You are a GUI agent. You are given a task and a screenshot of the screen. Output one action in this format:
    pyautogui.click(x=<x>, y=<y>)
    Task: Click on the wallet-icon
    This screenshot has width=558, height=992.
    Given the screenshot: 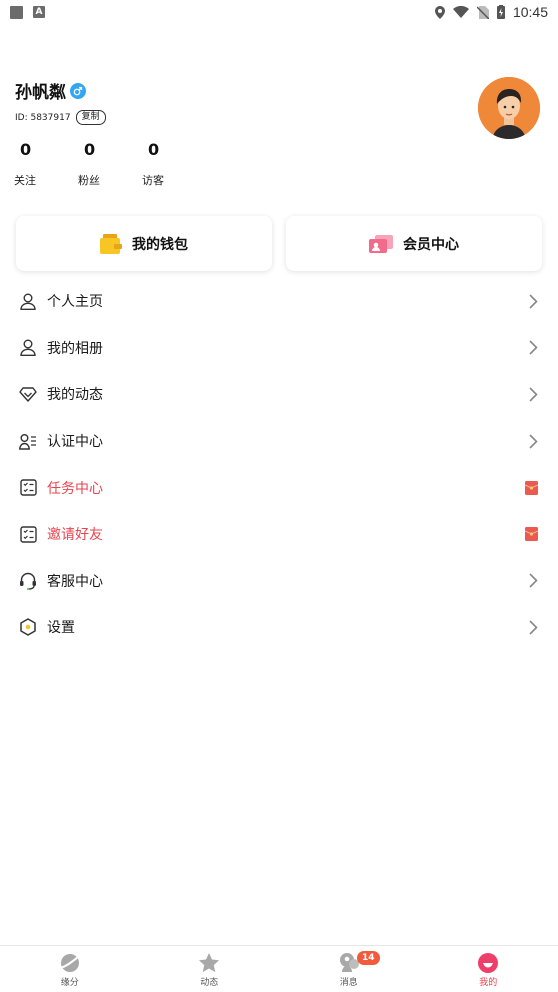 What is the action you would take?
    pyautogui.click(x=111, y=243)
    